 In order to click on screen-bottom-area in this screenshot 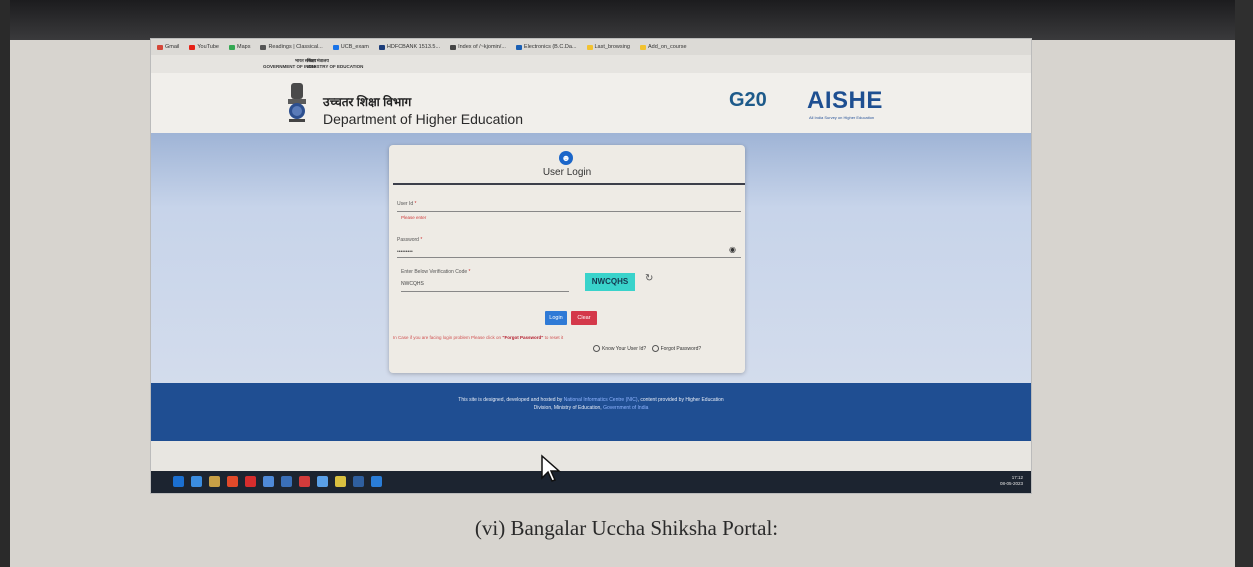, I will do `click(591, 456)`.